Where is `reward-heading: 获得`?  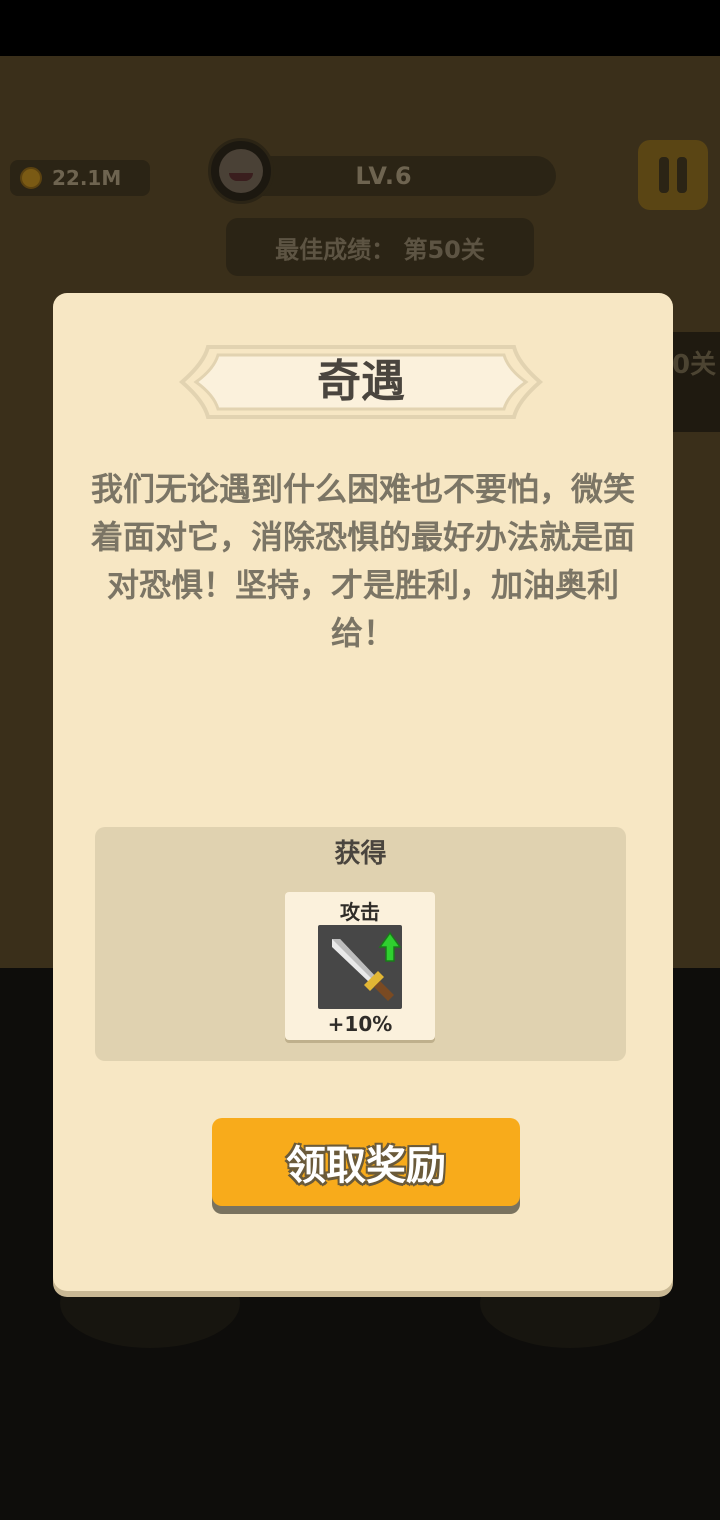
reward-heading: 获得 is located at coordinates (360, 854).